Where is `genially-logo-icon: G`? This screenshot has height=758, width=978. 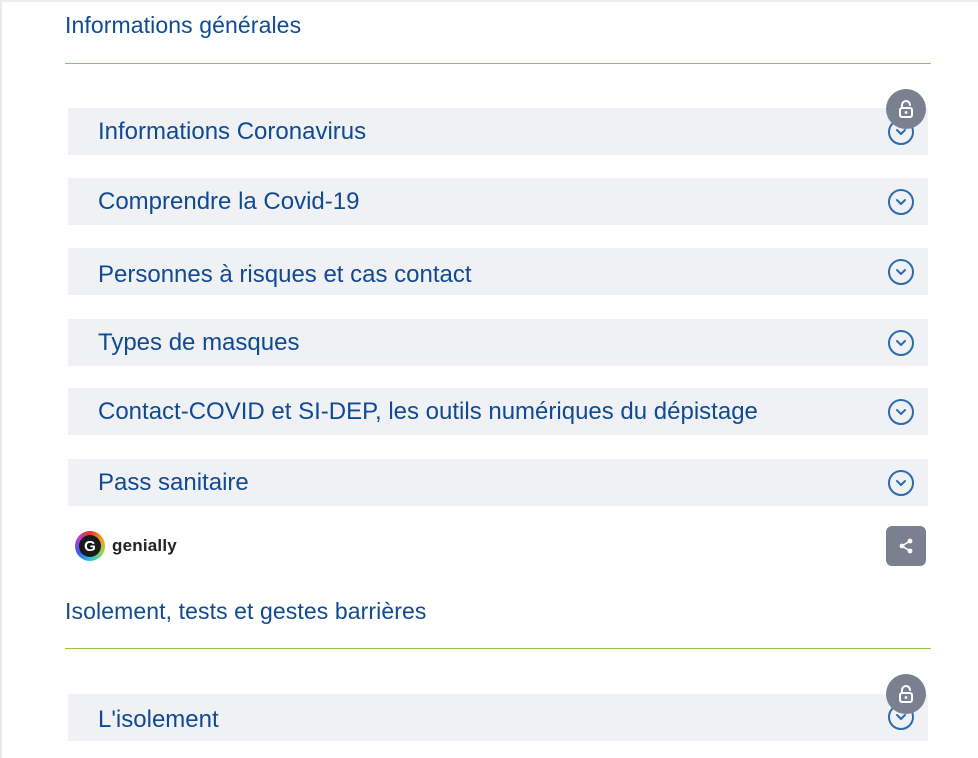 genially-logo-icon: G is located at coordinates (90, 546).